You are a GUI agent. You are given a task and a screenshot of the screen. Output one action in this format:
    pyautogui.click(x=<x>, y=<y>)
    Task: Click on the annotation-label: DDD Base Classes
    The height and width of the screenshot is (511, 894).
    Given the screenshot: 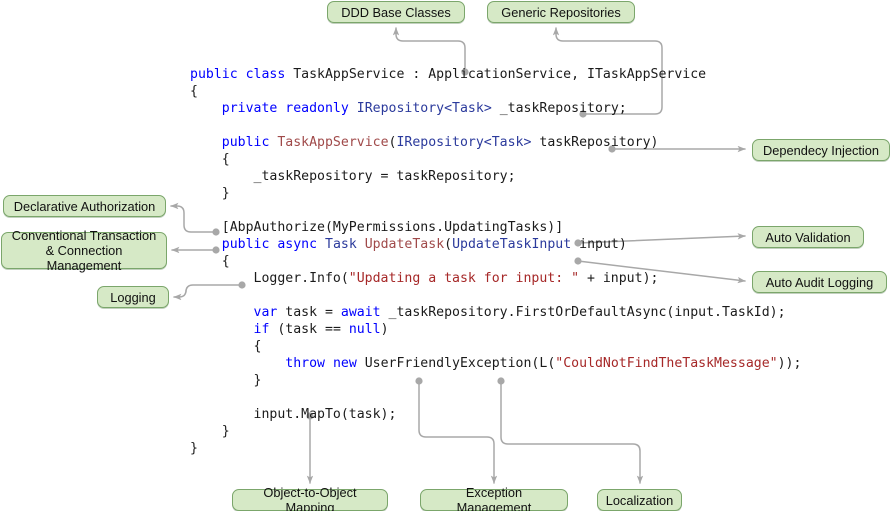 What is the action you would take?
    pyautogui.click(x=396, y=12)
    